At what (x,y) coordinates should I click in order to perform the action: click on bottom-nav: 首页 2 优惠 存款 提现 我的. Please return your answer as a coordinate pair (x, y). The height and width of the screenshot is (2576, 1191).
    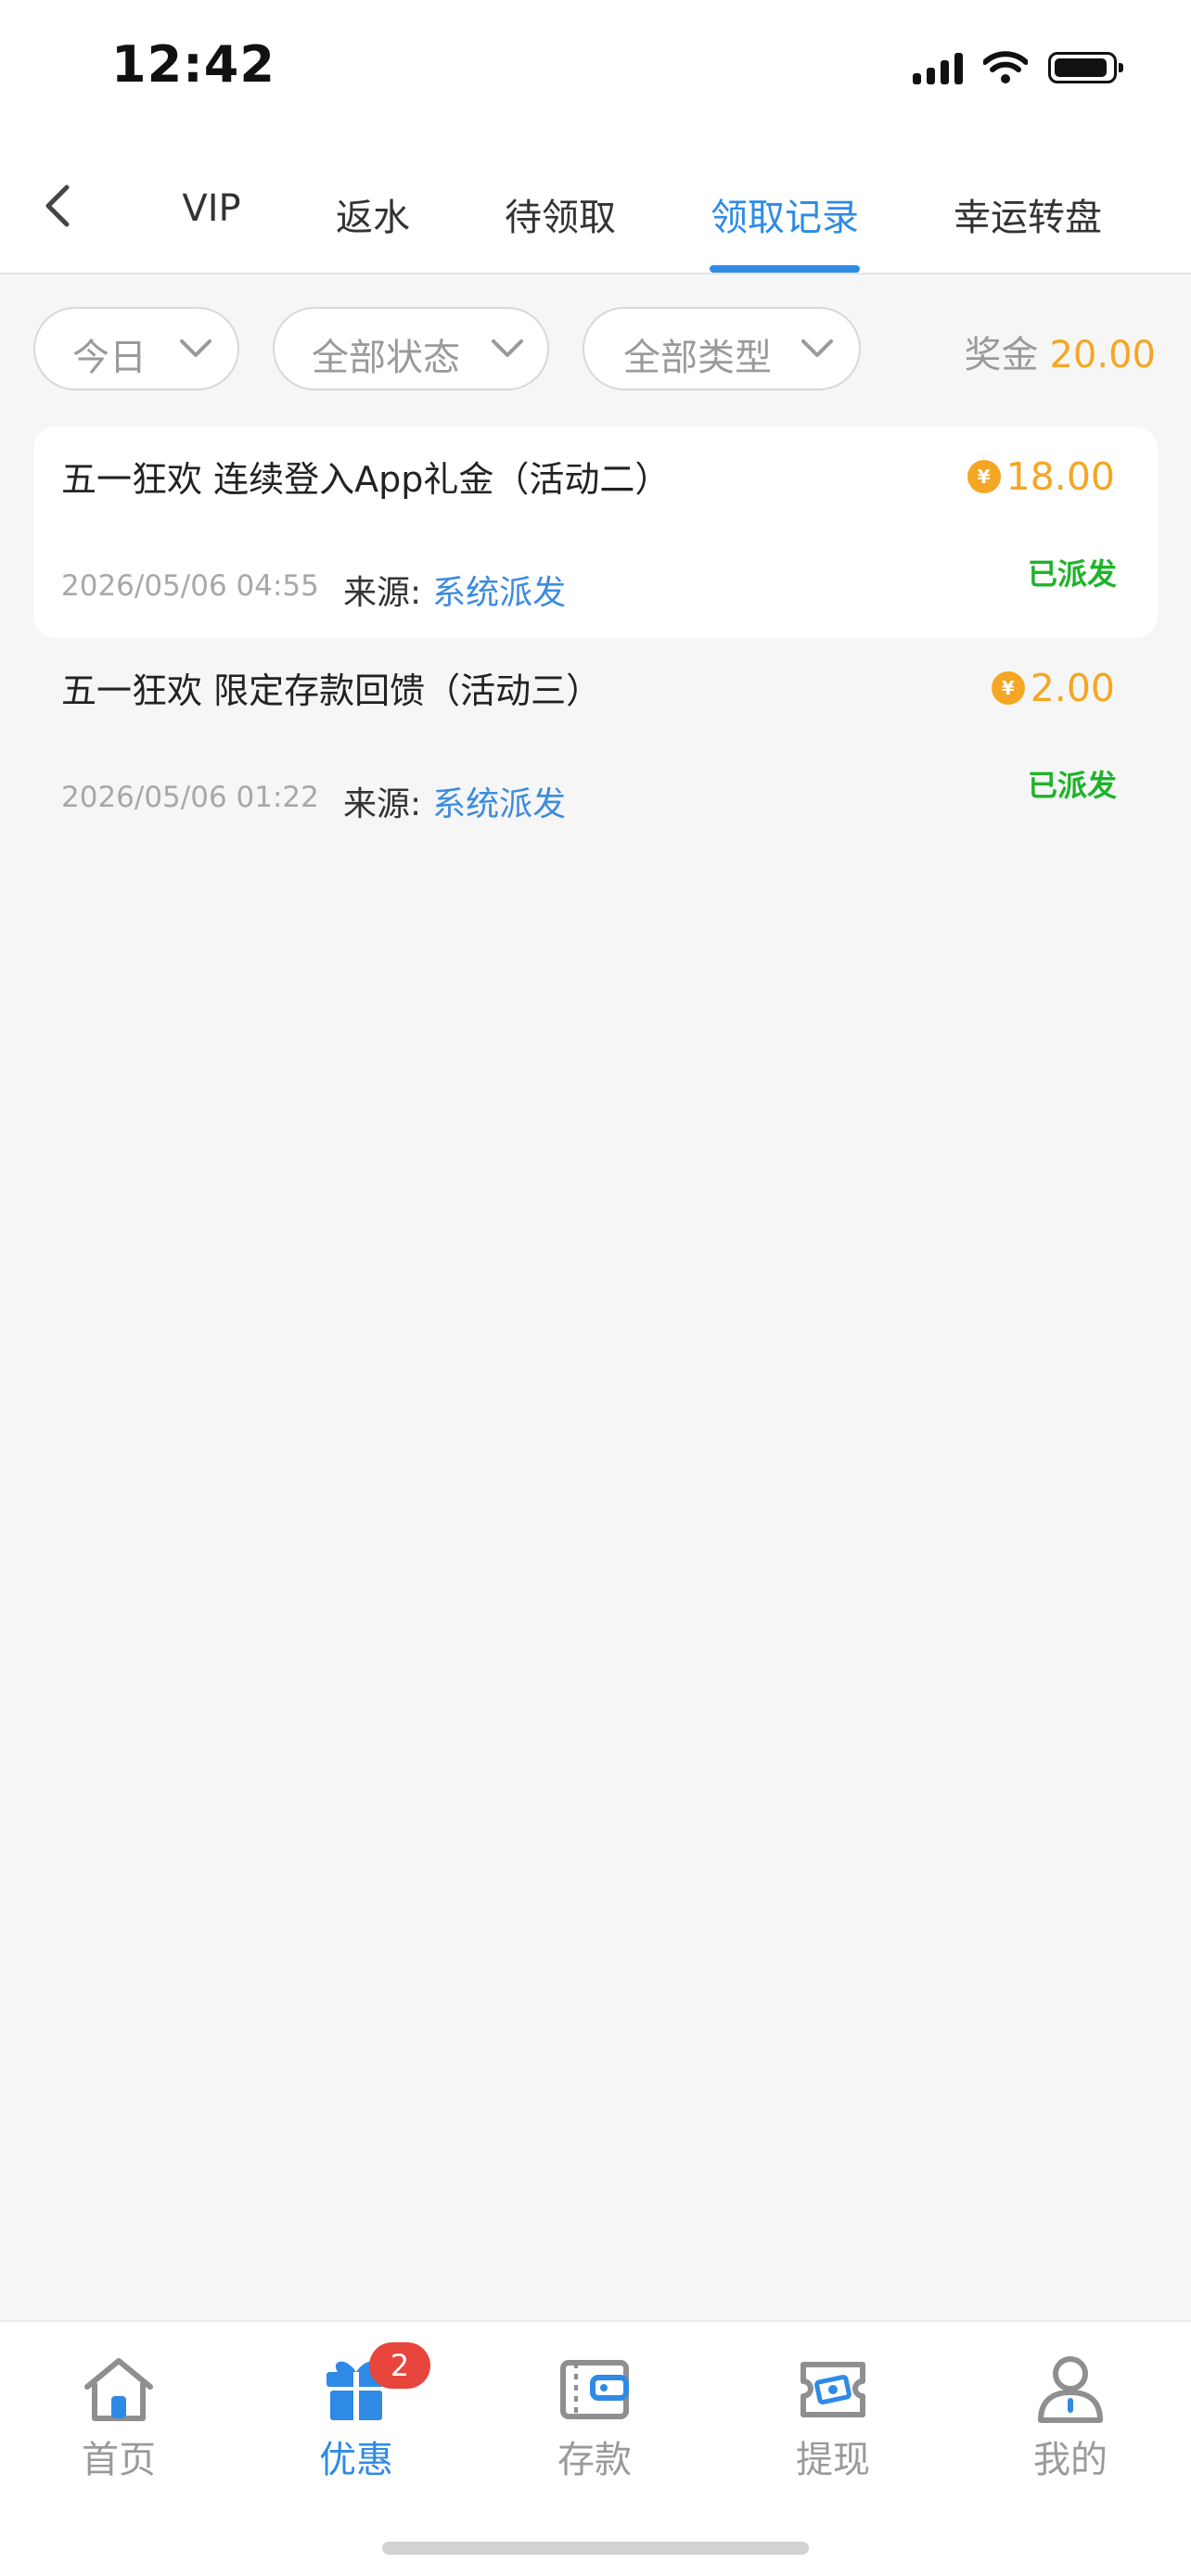
    Looking at the image, I should click on (595, 2448).